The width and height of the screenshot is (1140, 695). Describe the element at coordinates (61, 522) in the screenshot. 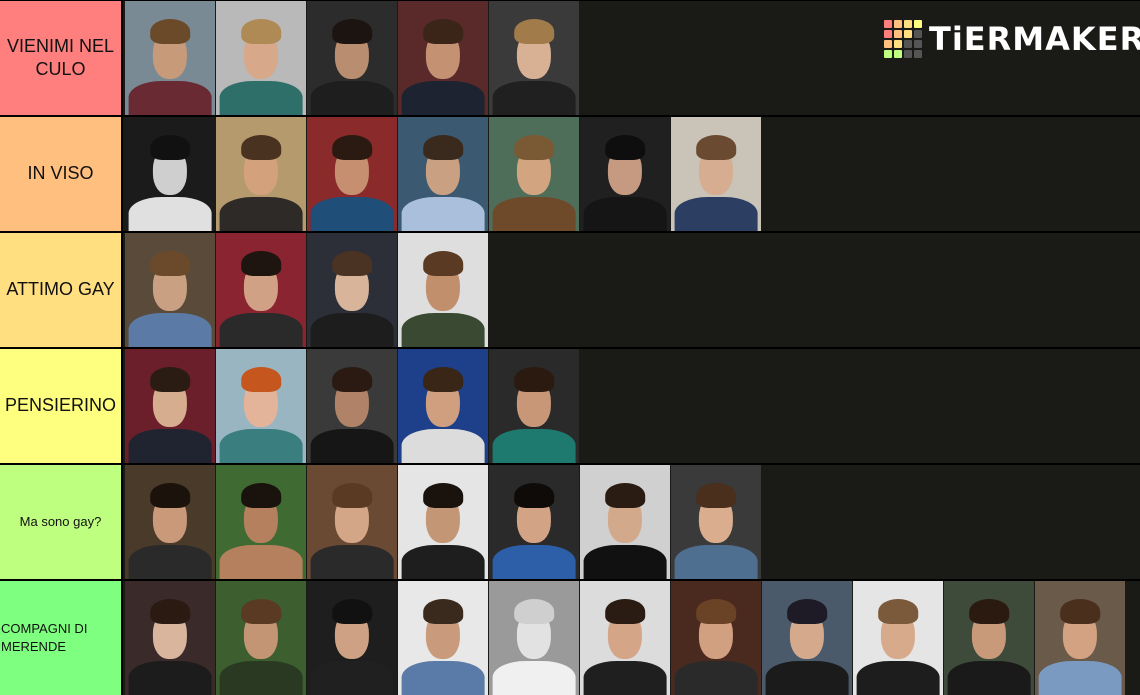

I see `tier-label: Ma sono gay?` at that location.